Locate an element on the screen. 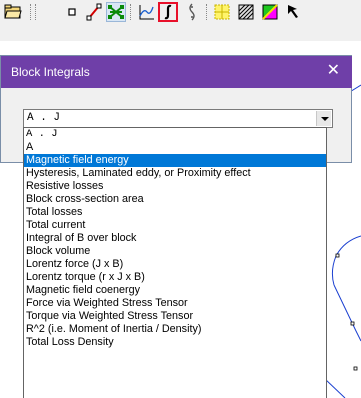 The width and height of the screenshot is (361, 398). list-item: Lorentz torque (r x J x B) is located at coordinates (175, 277).